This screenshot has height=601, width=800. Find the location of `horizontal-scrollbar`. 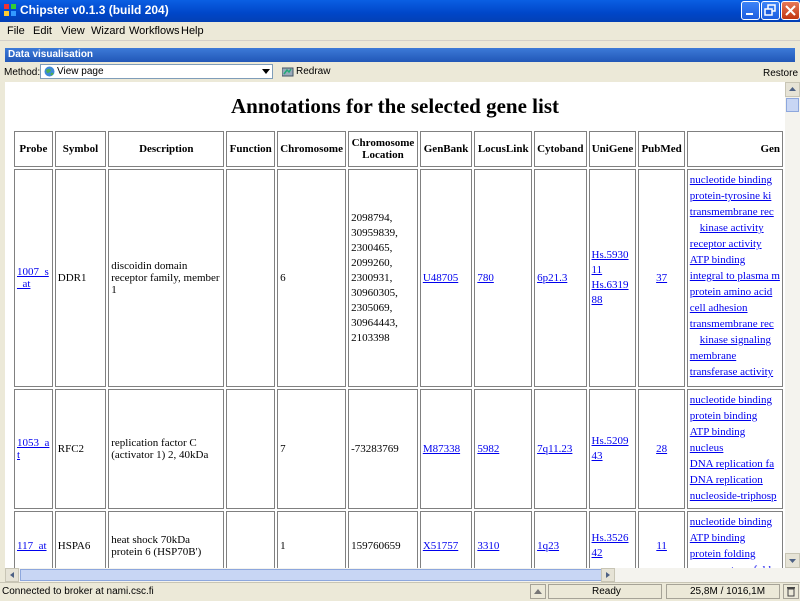

horizontal-scrollbar is located at coordinates (402, 575).